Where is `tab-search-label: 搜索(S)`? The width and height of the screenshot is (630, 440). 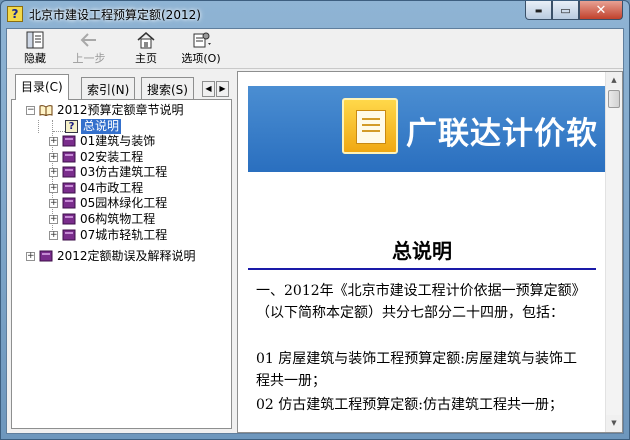
tab-search-label: 搜索(S) is located at coordinates (167, 90).